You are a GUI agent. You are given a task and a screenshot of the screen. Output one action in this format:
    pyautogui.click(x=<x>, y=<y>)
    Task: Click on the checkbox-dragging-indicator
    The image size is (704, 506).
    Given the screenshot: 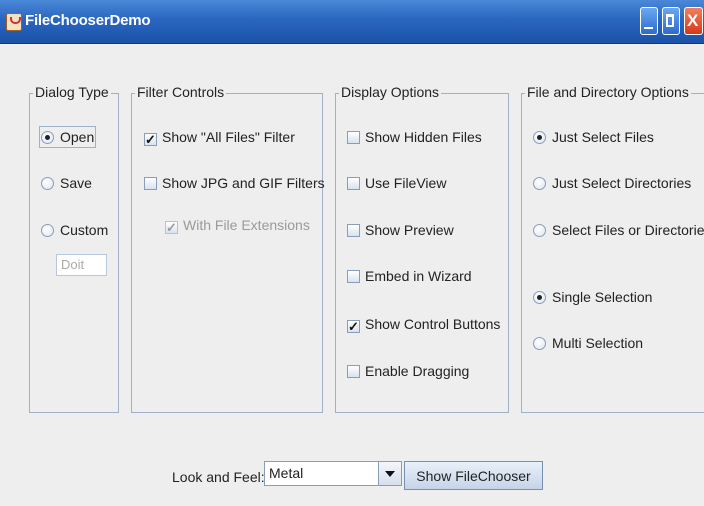 What is the action you would take?
    pyautogui.click(x=353, y=371)
    